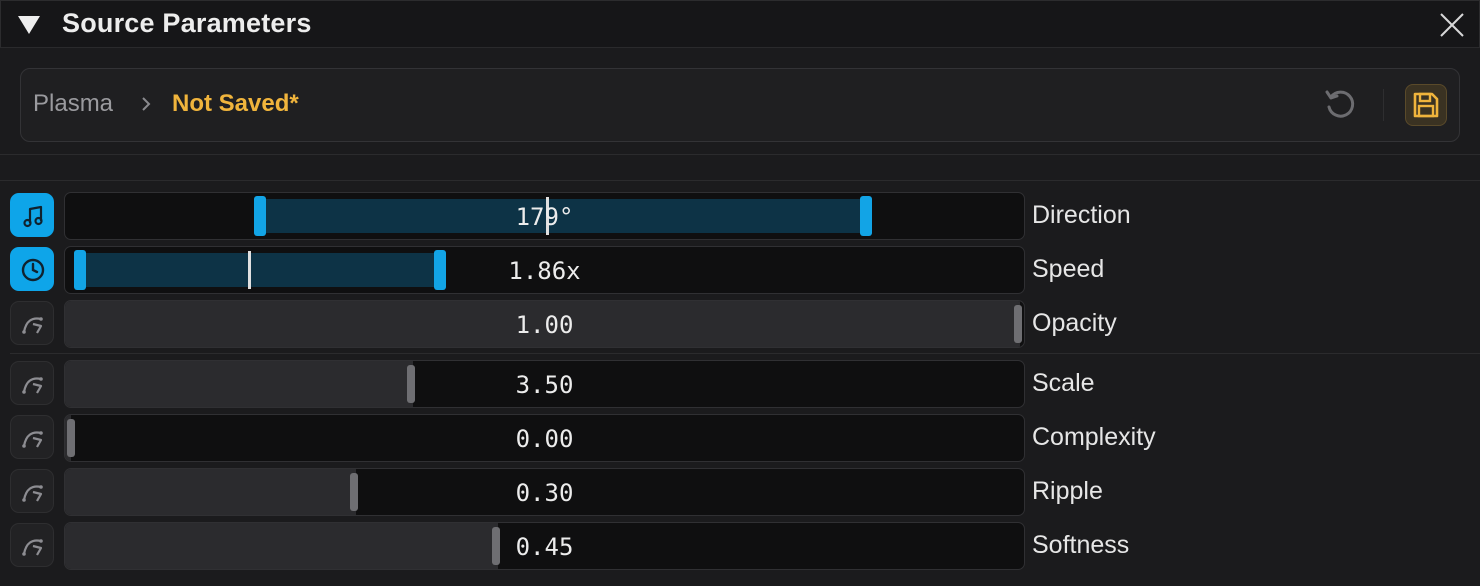  What do you see at coordinates (1063, 383) in the screenshot?
I see `param-label: Scale` at bounding box center [1063, 383].